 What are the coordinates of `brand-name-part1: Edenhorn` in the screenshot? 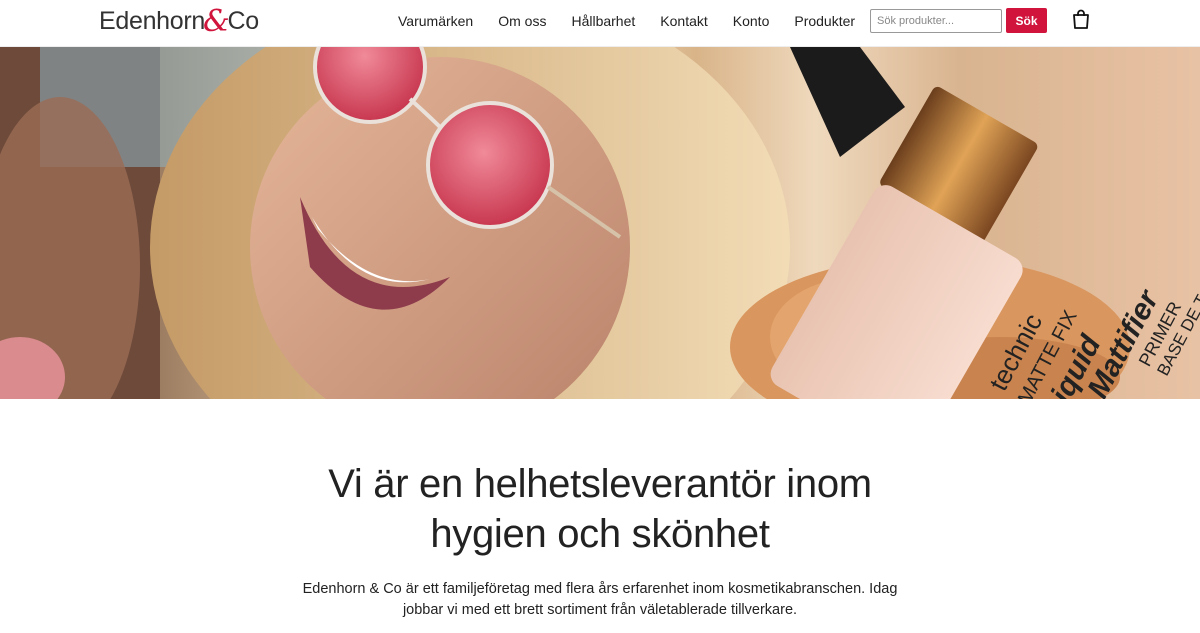 It's located at (152, 21).